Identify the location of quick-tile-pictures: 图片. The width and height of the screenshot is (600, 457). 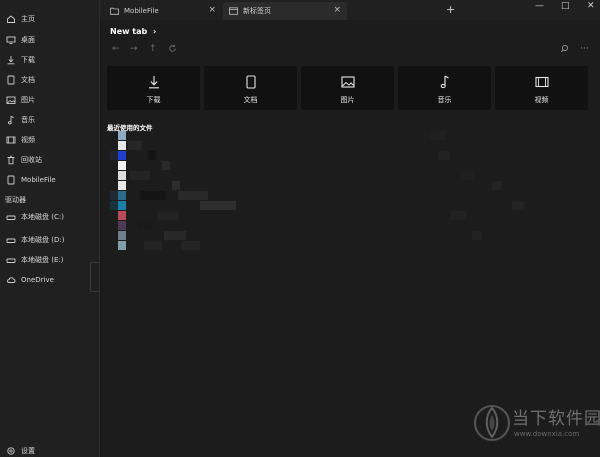
(347, 88).